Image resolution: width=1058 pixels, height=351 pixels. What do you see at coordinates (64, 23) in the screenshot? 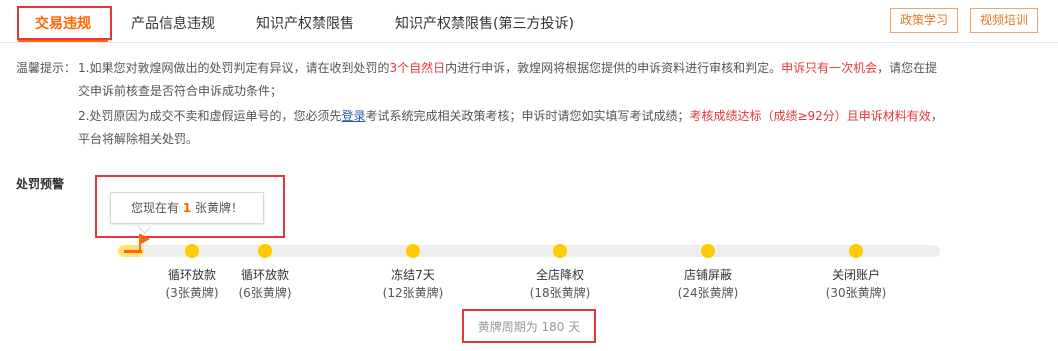
I see `highlight-box-active-tab` at bounding box center [64, 23].